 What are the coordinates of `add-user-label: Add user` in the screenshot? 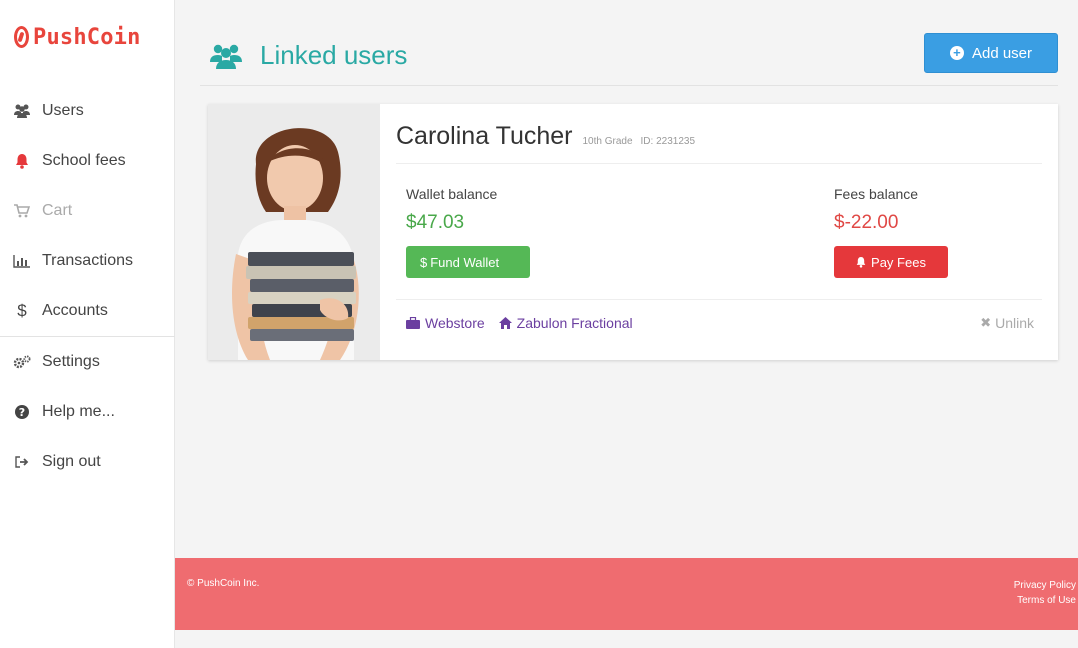 It's located at (1002, 53).